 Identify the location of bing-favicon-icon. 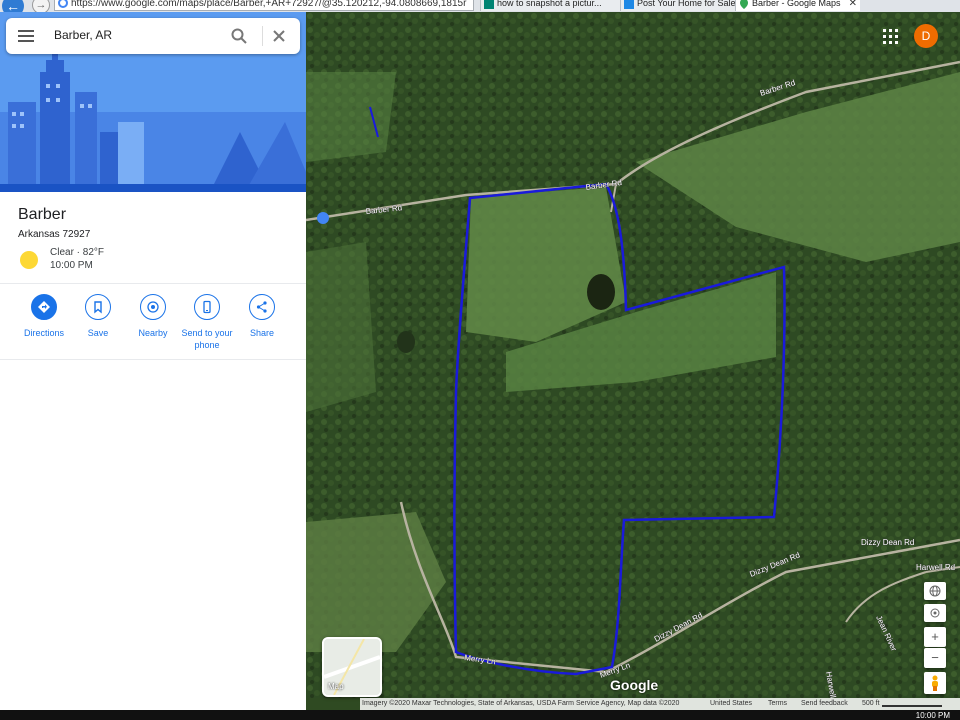
(489, 4).